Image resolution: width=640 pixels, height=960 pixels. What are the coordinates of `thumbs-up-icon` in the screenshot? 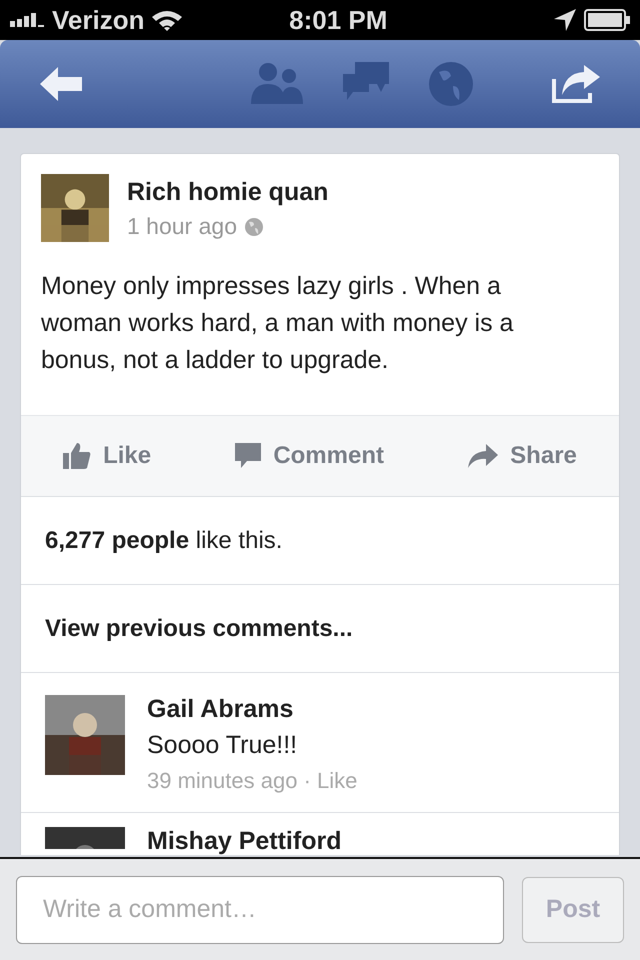 It's located at (77, 456).